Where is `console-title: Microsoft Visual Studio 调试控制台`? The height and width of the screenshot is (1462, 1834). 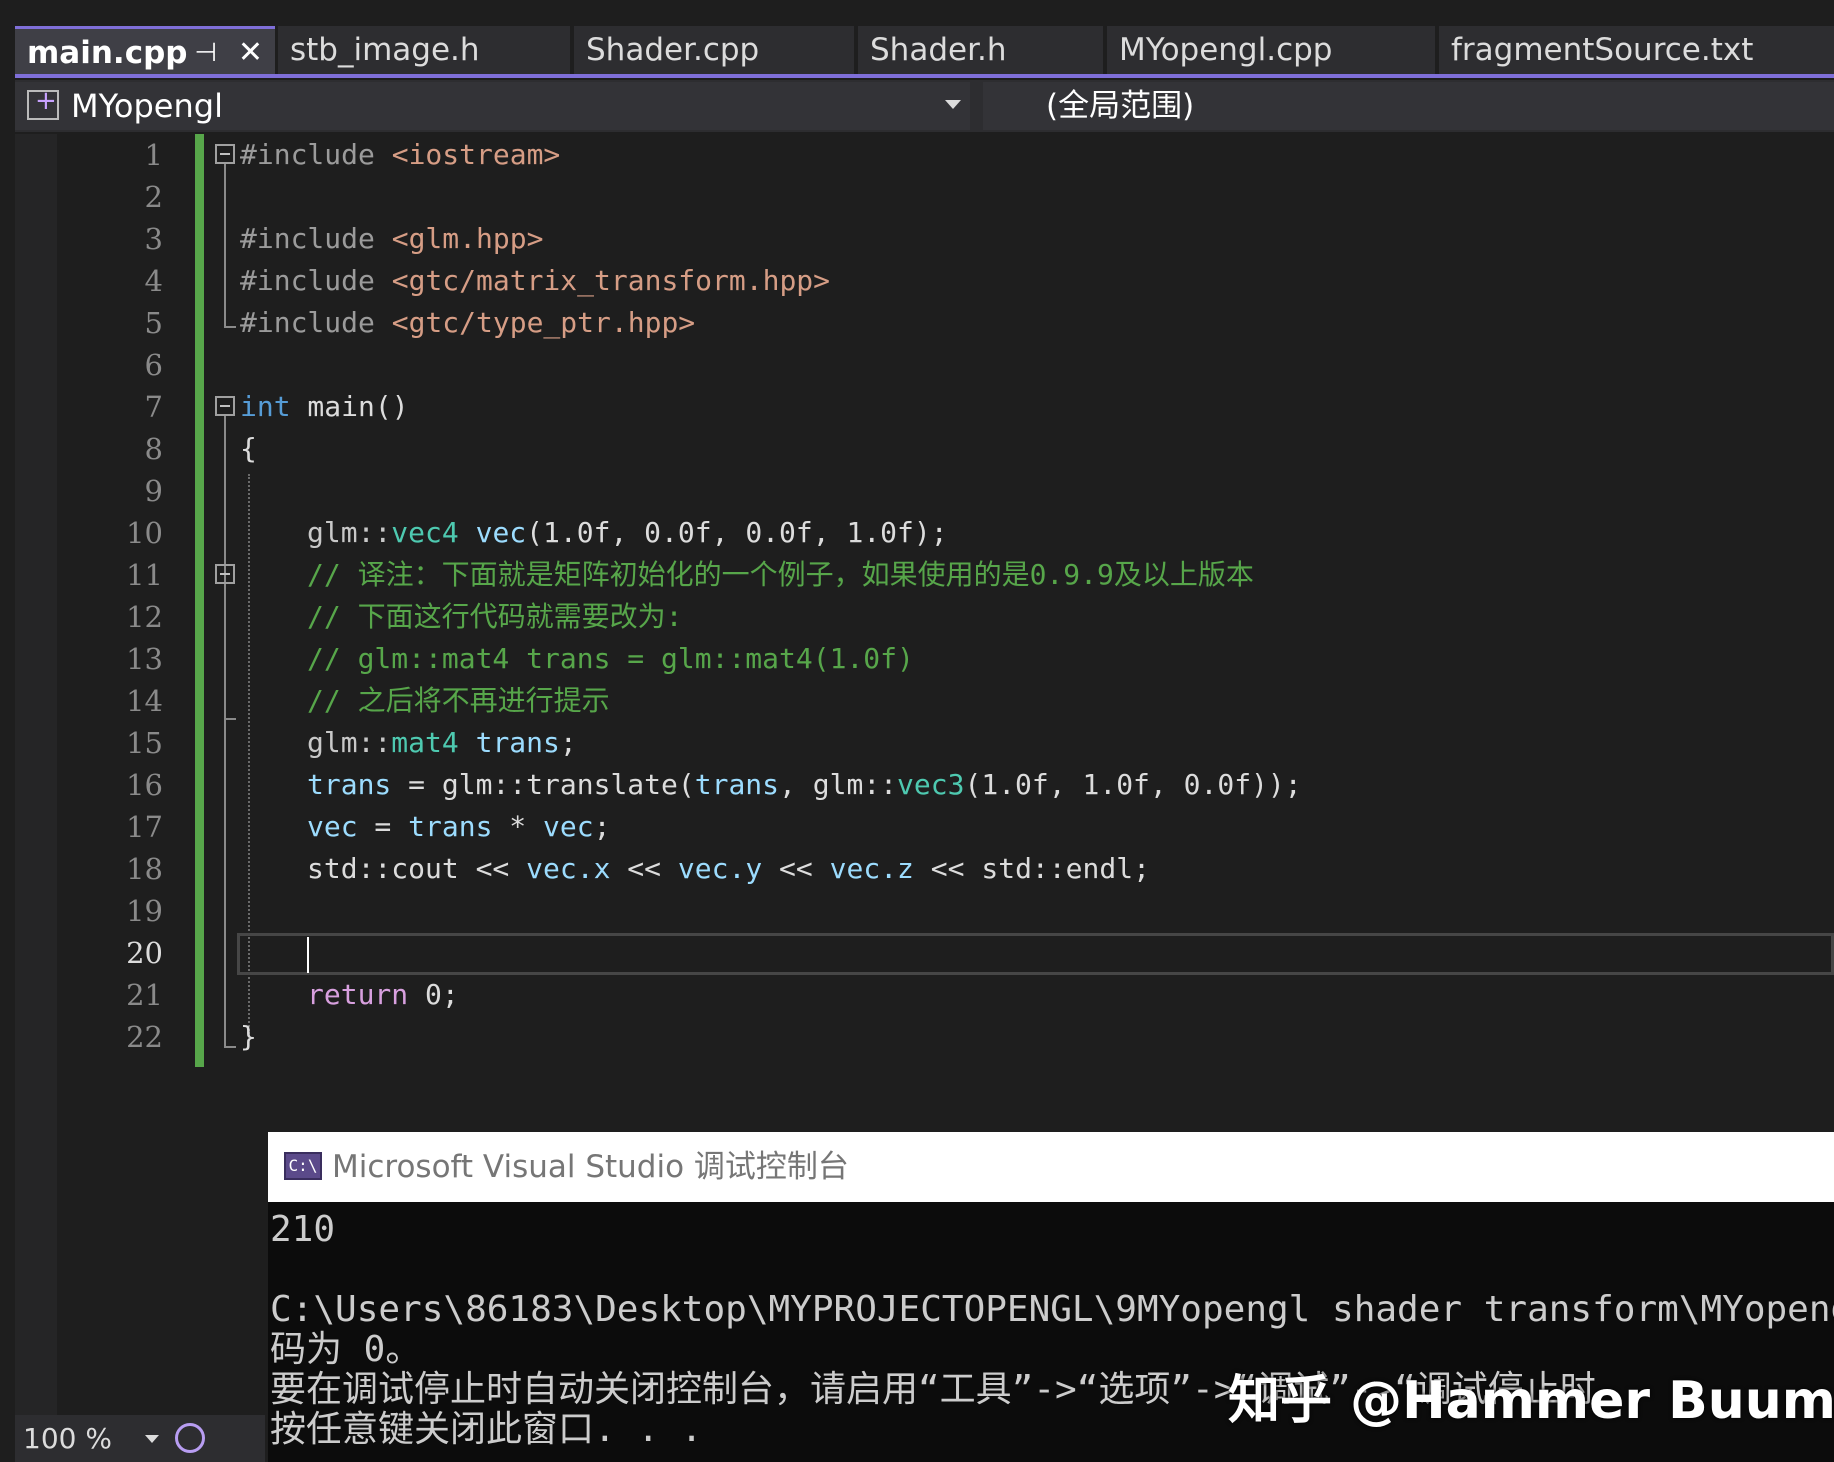
console-title: Microsoft Visual Studio 调试控制台 is located at coordinates (590, 1167).